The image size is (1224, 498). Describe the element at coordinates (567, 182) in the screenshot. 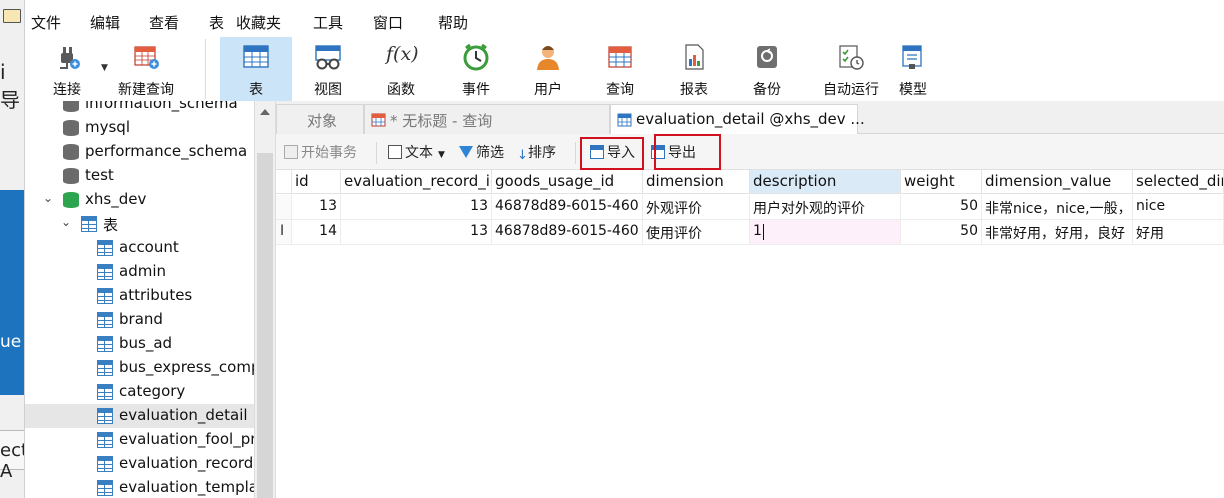

I see `column-header-goods-usage-id: goods_usage_id` at that location.